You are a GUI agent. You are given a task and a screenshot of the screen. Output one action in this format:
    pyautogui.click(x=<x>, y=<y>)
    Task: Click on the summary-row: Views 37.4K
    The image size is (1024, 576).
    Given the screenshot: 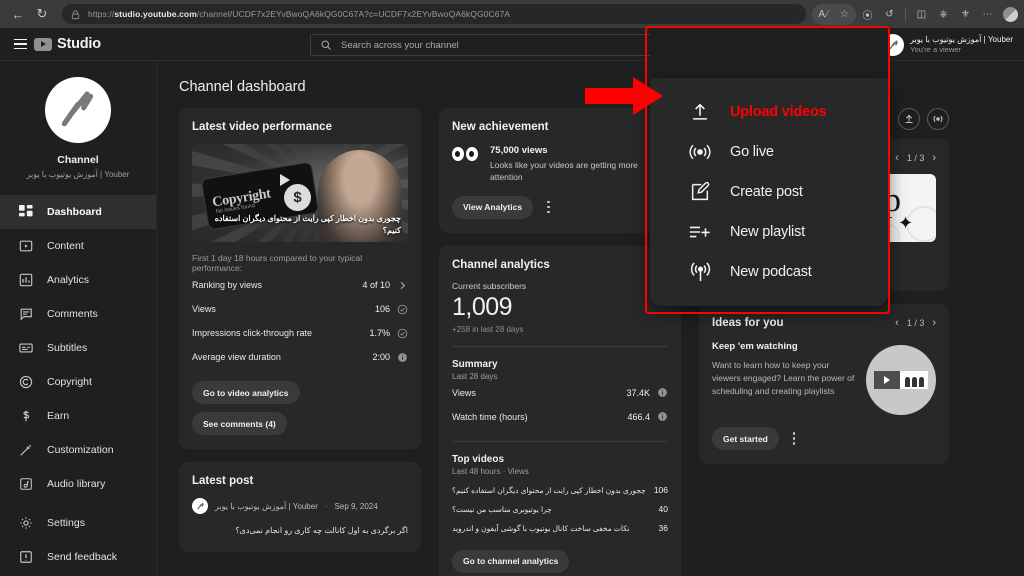 What is the action you would take?
    pyautogui.click(x=560, y=393)
    